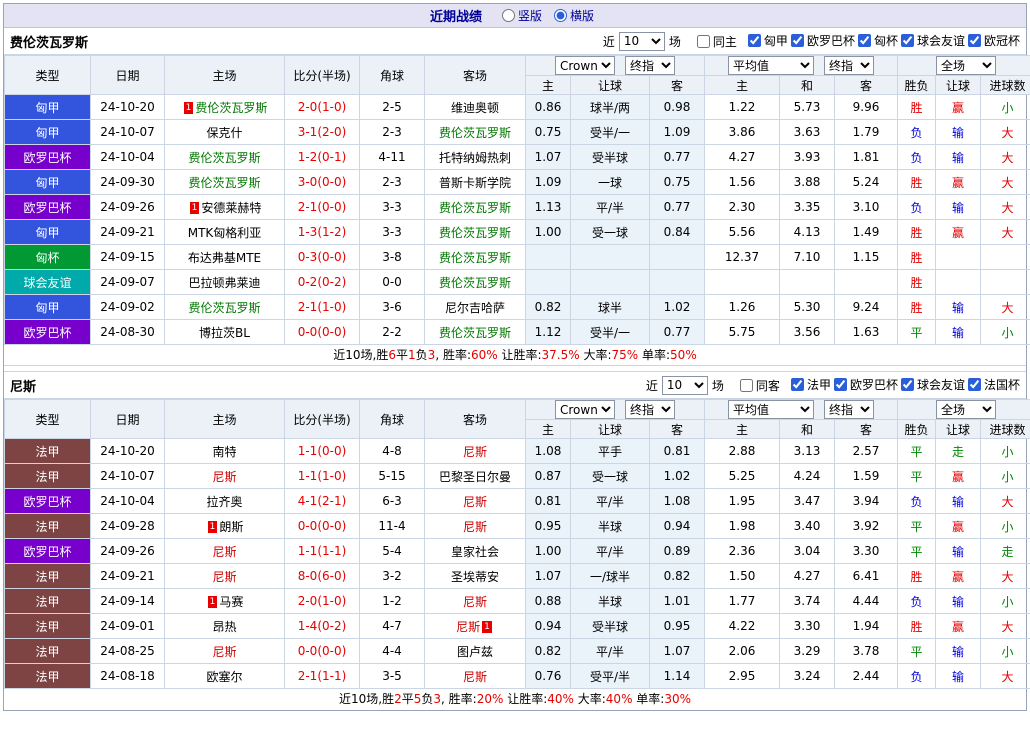  What do you see at coordinates (224, 677) in the screenshot?
I see `team-name-link: 欧塞尔` at bounding box center [224, 677].